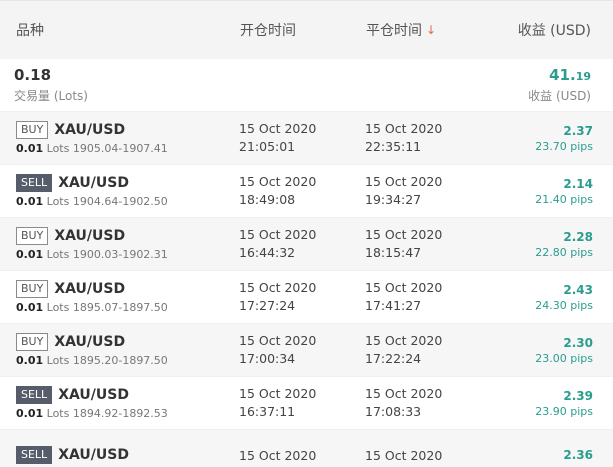 The height and width of the screenshot is (467, 613). Describe the element at coordinates (428, 191) in the screenshot. I see `trade-close-cell: 15 Oct 2020 19:34:27` at that location.